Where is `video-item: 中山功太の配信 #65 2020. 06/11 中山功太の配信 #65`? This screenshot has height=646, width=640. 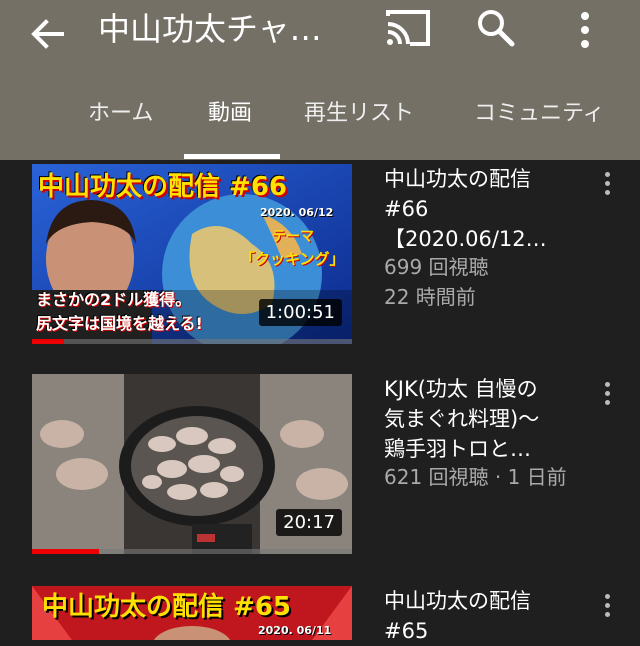 video-item: 中山功太の配信 #65 2020. 06/11 中山功太の配信 #65 is located at coordinates (320, 614).